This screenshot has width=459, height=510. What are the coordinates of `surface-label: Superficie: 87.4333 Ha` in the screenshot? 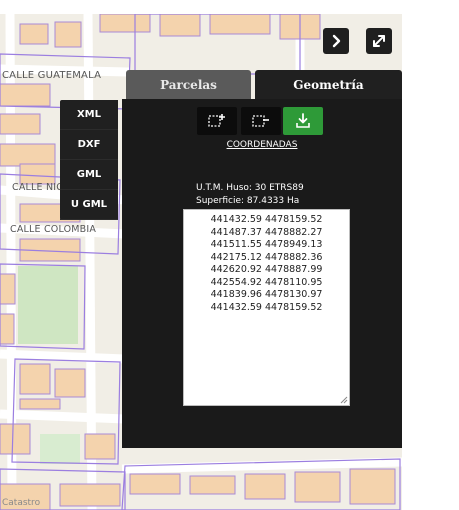 It's located at (248, 201).